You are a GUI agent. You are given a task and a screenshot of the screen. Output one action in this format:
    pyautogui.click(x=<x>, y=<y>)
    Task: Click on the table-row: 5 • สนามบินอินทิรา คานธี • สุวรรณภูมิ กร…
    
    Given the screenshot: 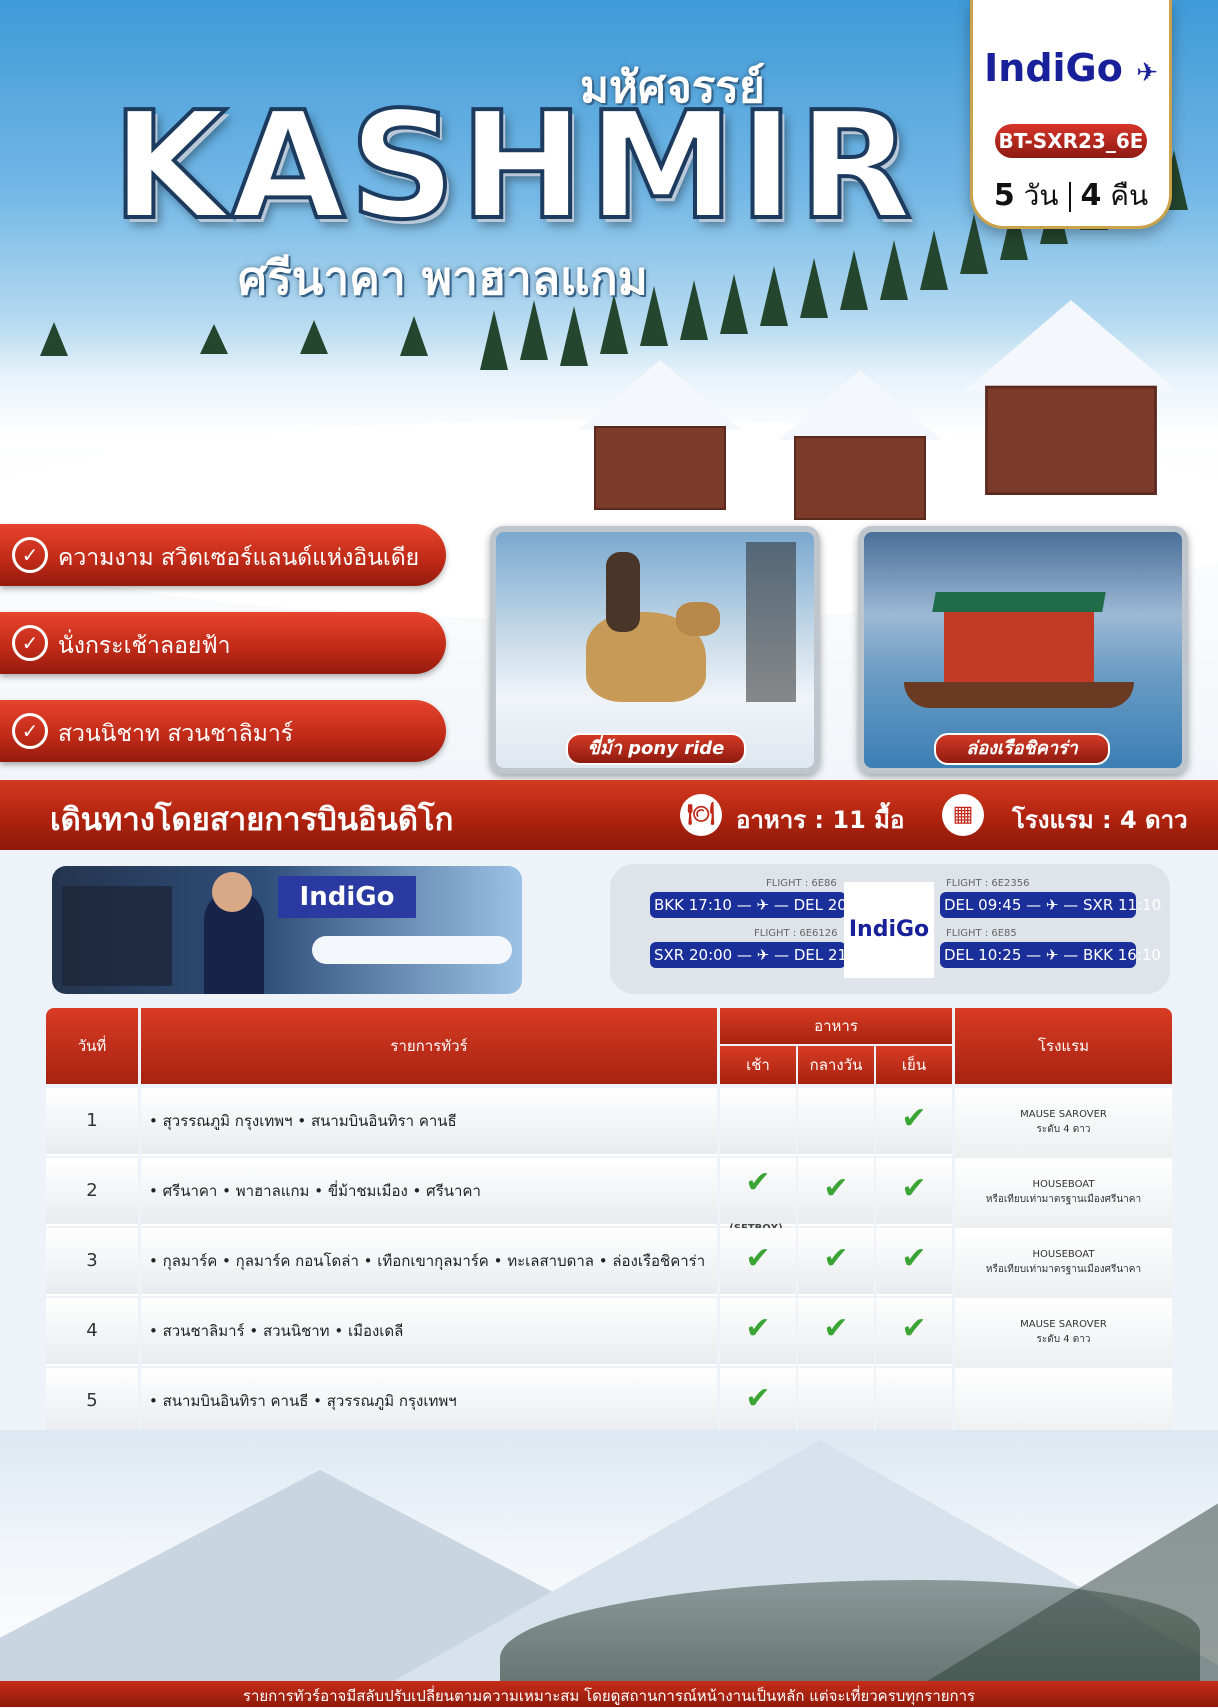 What is the action you would take?
    pyautogui.click(x=609, y=1411)
    